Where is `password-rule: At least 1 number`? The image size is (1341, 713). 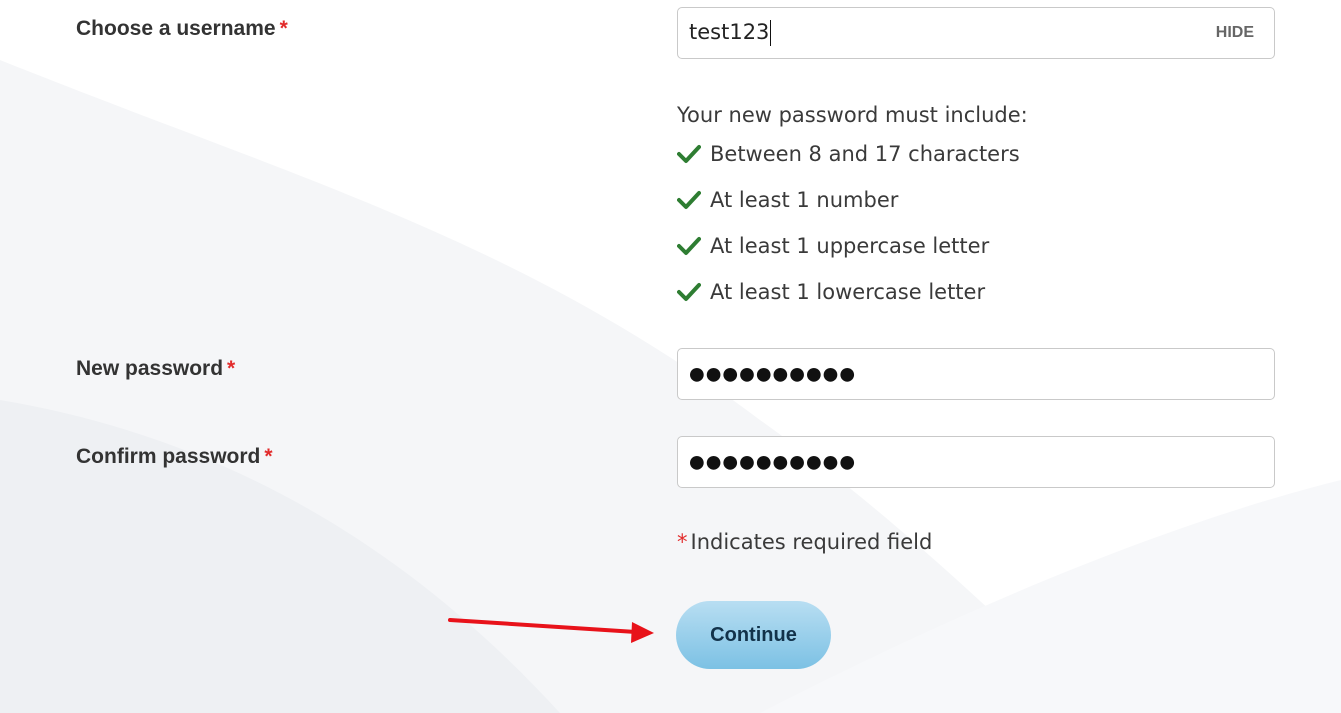
password-rule: At least 1 number is located at coordinates (852, 200).